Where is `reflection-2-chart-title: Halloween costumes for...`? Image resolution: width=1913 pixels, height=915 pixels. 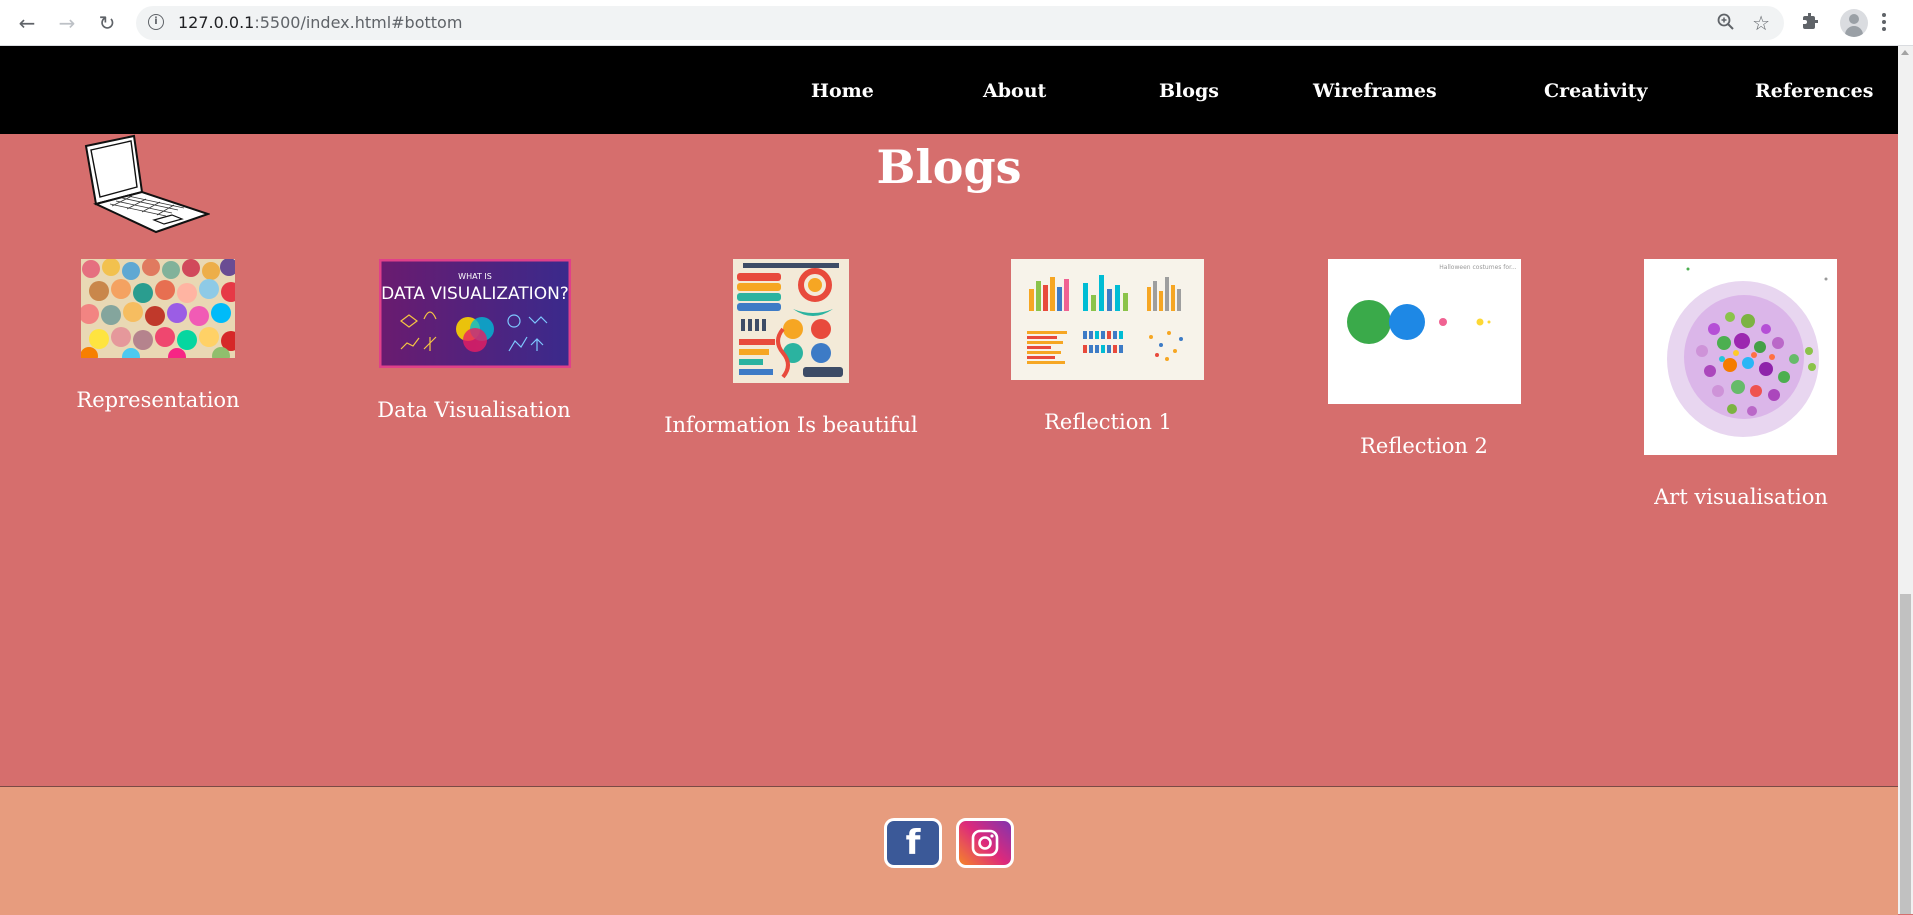
reflection-2-chart-title: Halloween costumes for... is located at coordinates (1478, 267).